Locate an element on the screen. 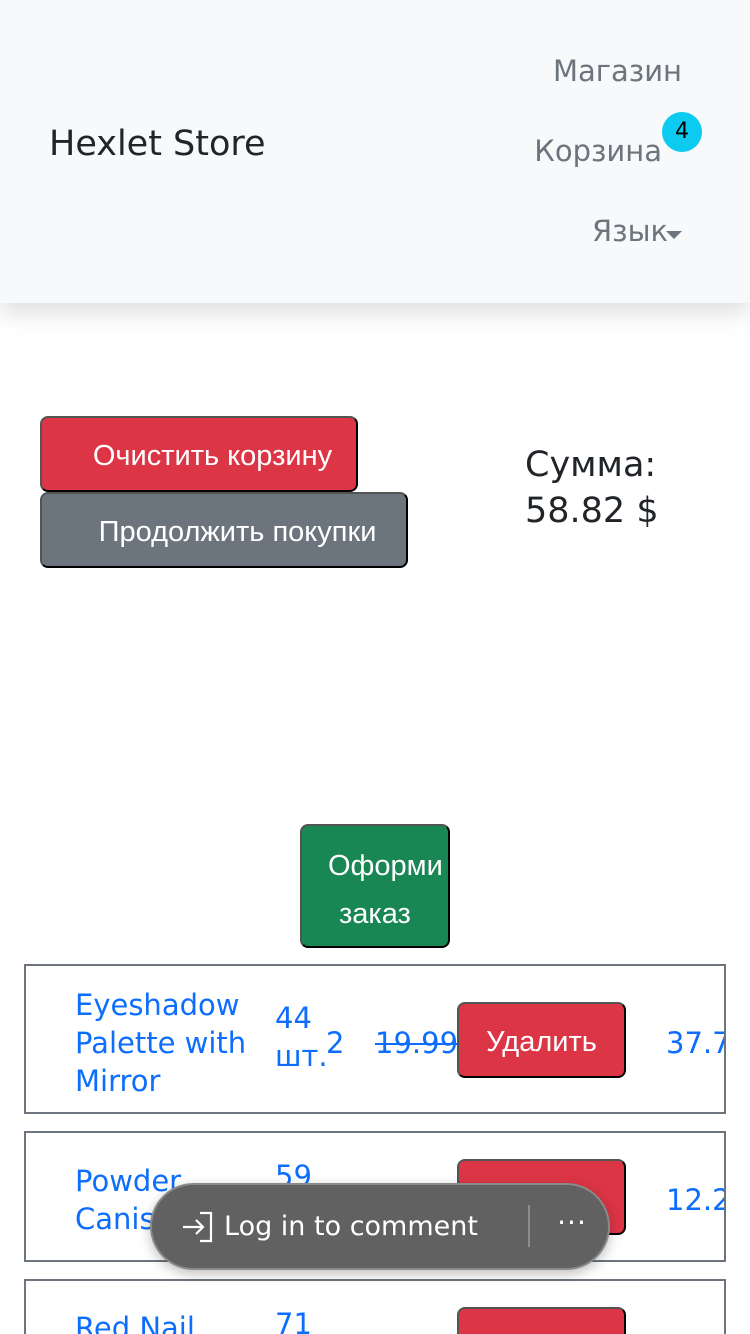 The width and height of the screenshot is (750, 1334). delete-item-button is located at coordinates (541, 1320).